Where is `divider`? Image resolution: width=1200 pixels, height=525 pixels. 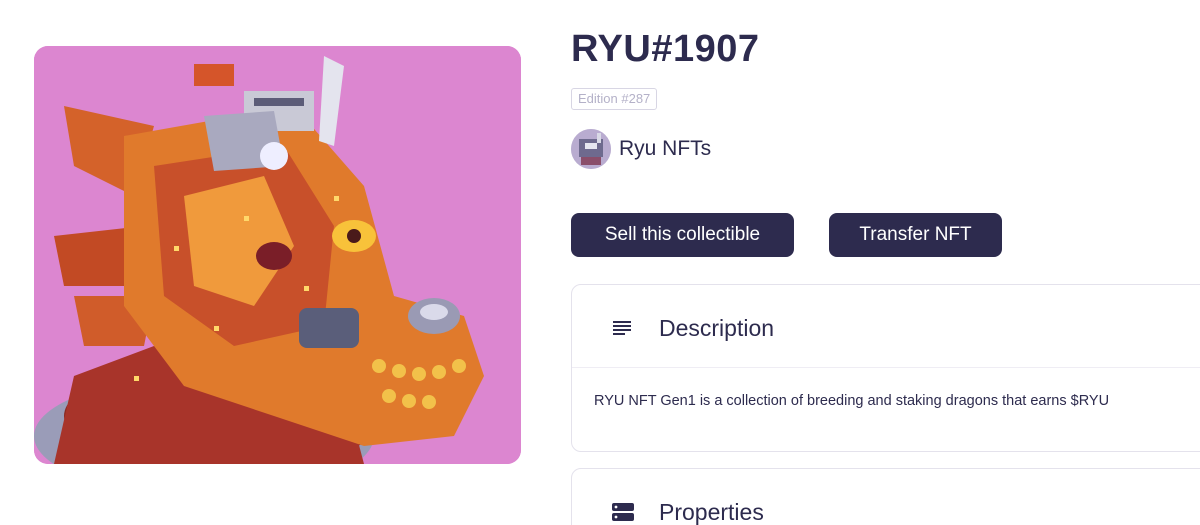 divider is located at coordinates (886, 367).